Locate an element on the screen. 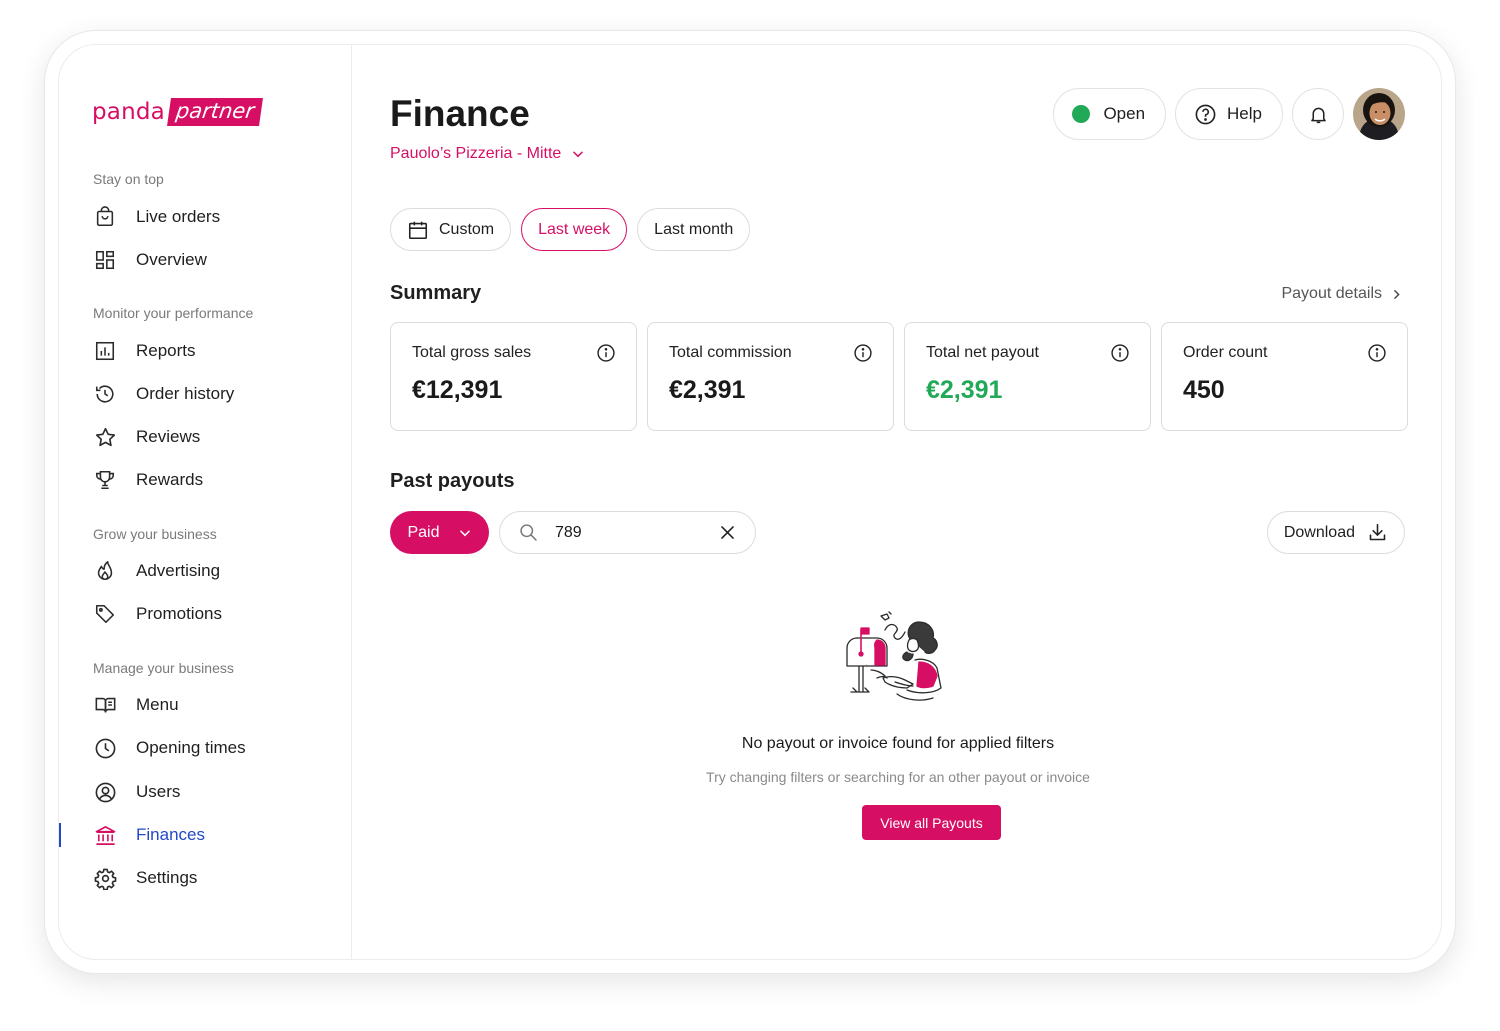  sidebar-item-opening-times: Opening times is located at coordinates (169, 748).